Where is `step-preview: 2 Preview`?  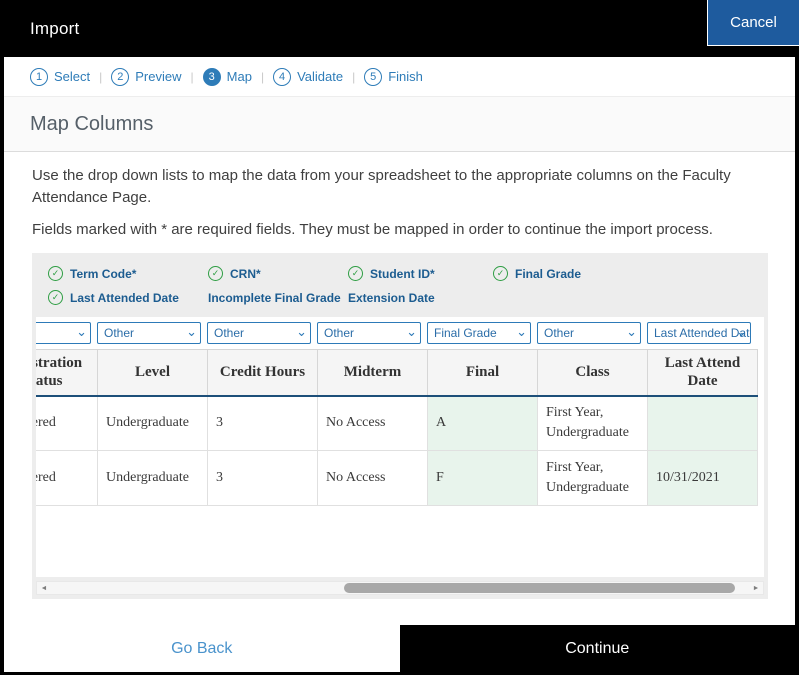
step-preview: 2 Preview is located at coordinates (146, 76).